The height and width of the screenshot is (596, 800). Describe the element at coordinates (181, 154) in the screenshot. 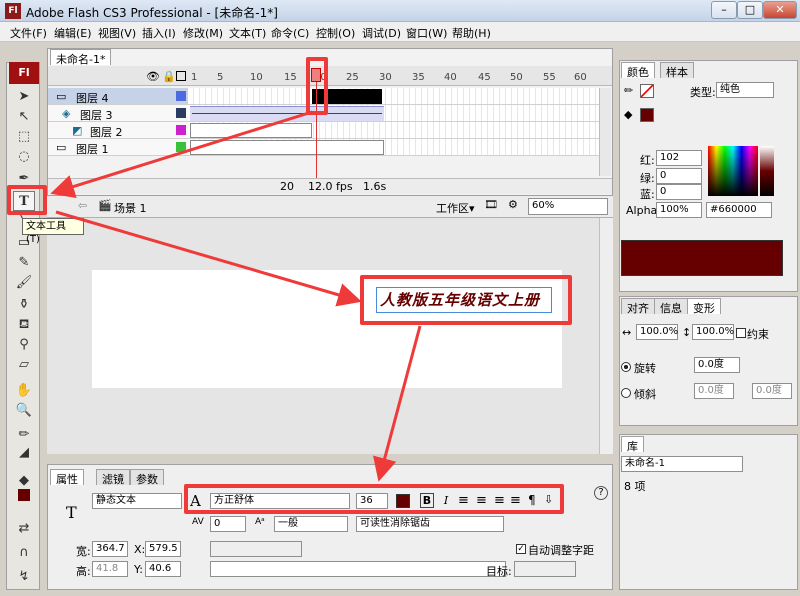

I see `arrow-frame-to-tool` at that location.